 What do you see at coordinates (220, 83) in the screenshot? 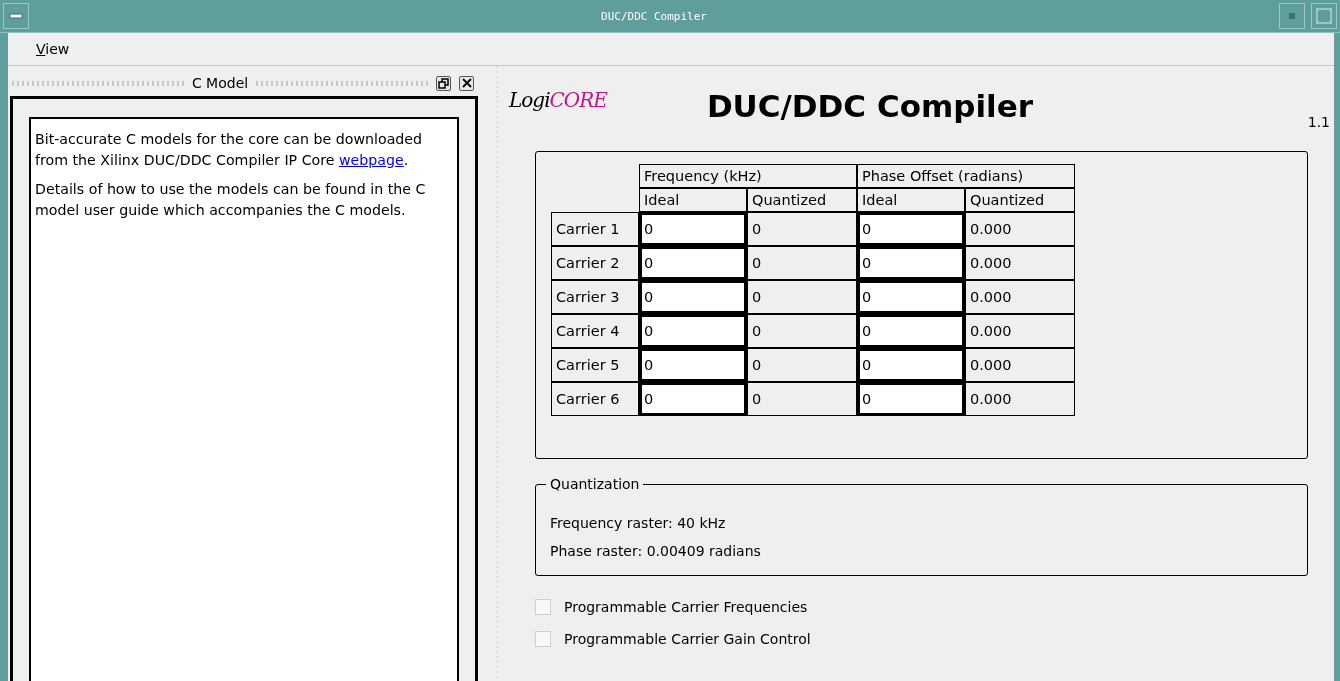
I see `panel-title: C Model` at bounding box center [220, 83].